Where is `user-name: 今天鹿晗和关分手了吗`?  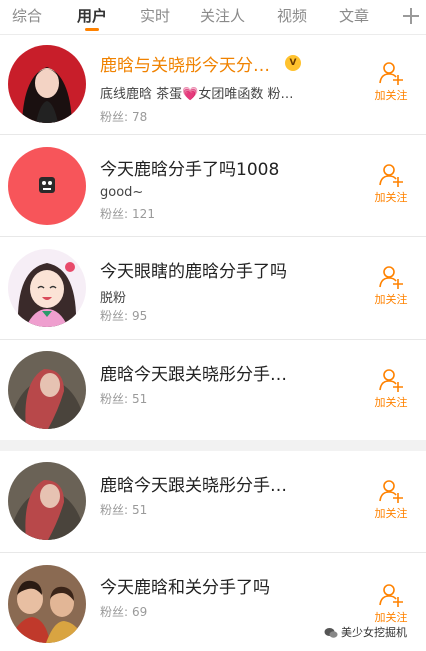
user-name: 今天鹿晗和关分手了吗 is located at coordinates (205, 585).